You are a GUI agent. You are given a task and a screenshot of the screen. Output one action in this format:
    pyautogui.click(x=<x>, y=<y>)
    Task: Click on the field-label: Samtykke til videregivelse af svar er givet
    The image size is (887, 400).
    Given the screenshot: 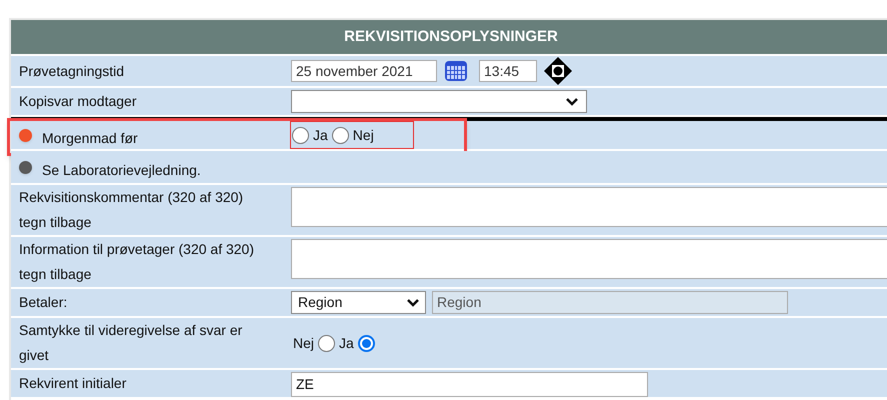 What is the action you would take?
    pyautogui.click(x=131, y=343)
    